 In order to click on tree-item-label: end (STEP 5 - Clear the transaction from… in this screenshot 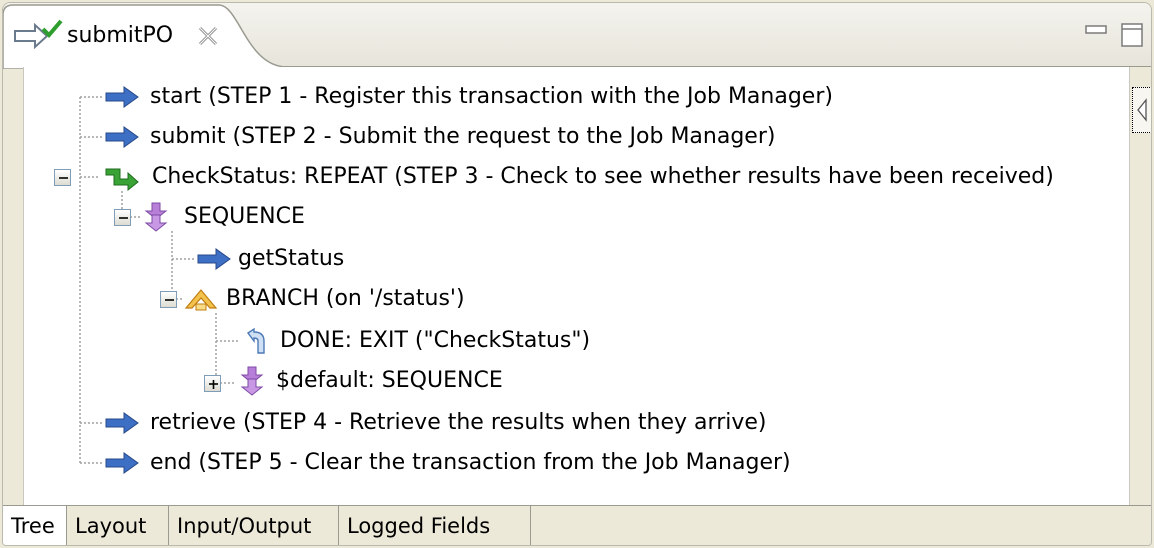, I will do `click(470, 462)`.